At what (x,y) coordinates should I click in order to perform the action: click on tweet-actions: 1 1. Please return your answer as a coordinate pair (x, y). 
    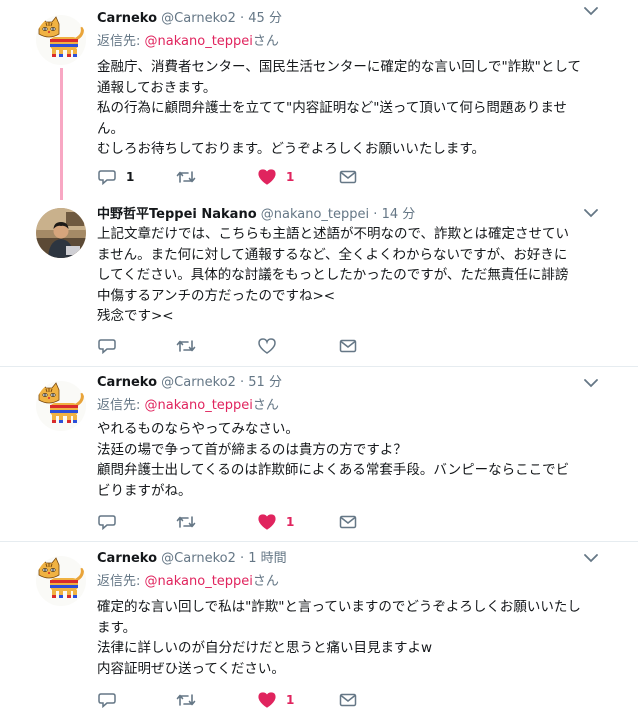
    Looking at the image, I should click on (278, 177).